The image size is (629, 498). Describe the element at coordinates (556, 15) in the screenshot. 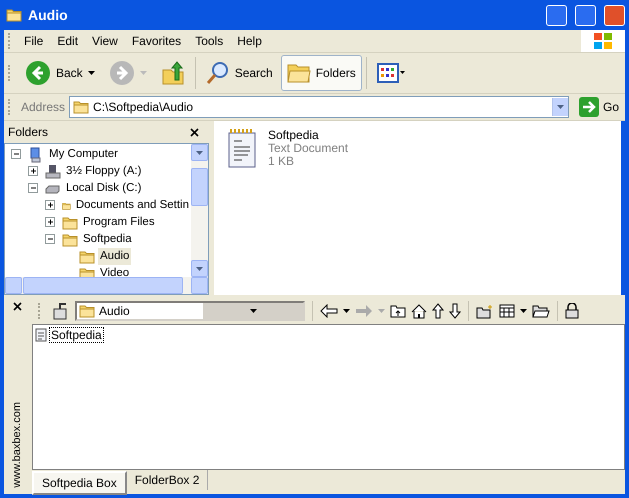

I see `minimize-button` at that location.